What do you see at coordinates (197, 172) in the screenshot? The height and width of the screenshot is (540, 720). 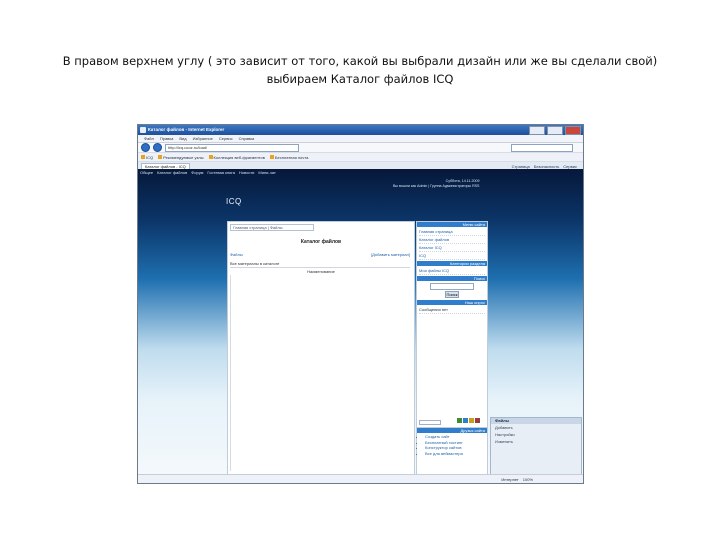 I see `site-nav-item: Форум` at bounding box center [197, 172].